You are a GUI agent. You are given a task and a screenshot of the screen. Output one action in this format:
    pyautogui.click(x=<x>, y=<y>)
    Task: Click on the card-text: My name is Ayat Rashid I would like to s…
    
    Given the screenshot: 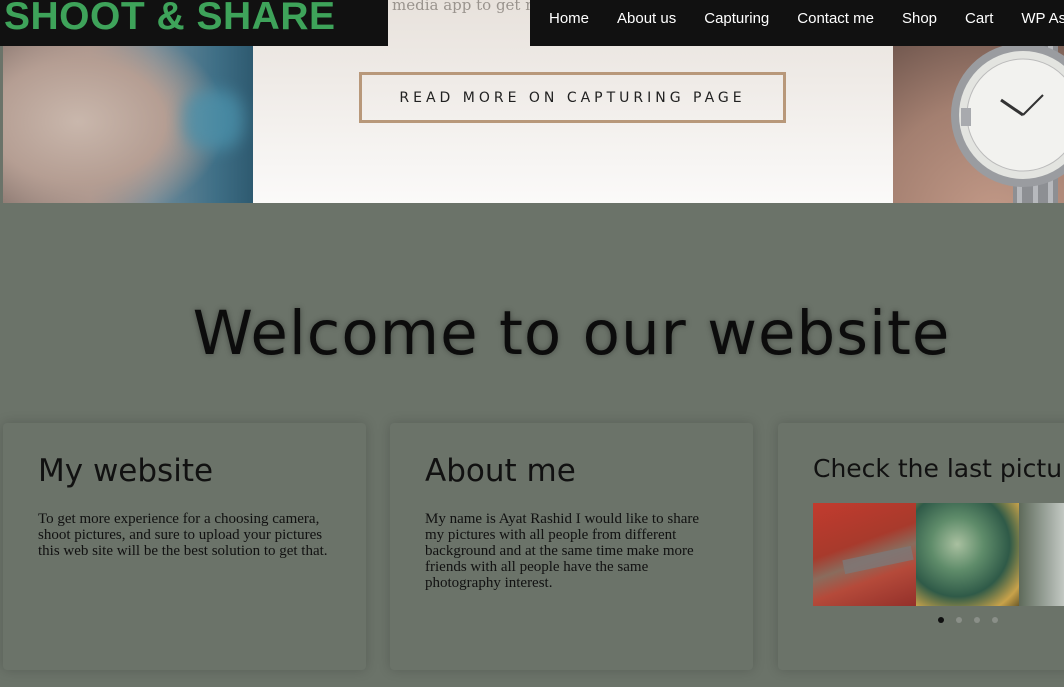 What is the action you would take?
    pyautogui.click(x=562, y=551)
    